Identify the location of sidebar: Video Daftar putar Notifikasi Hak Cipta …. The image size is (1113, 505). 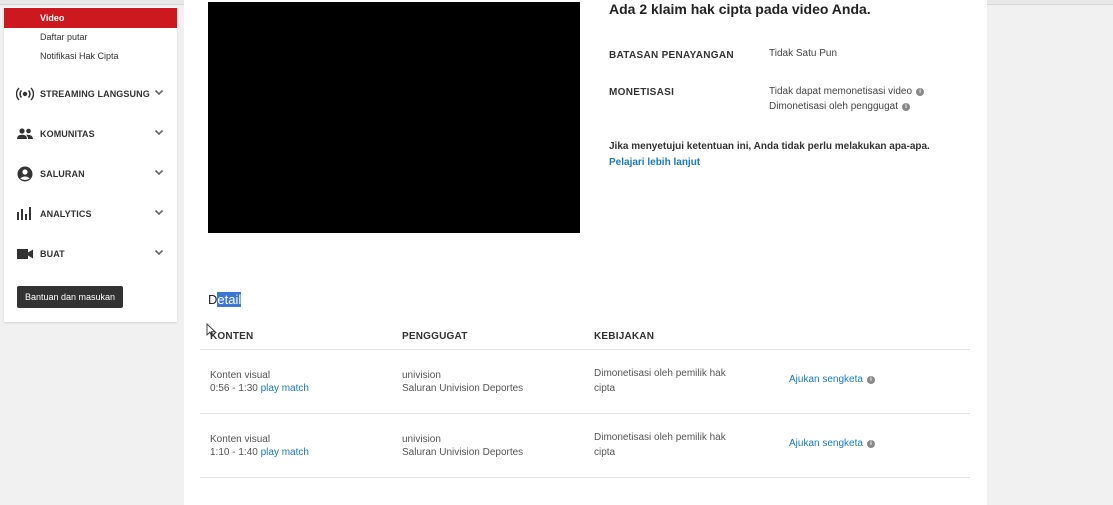
(90, 164).